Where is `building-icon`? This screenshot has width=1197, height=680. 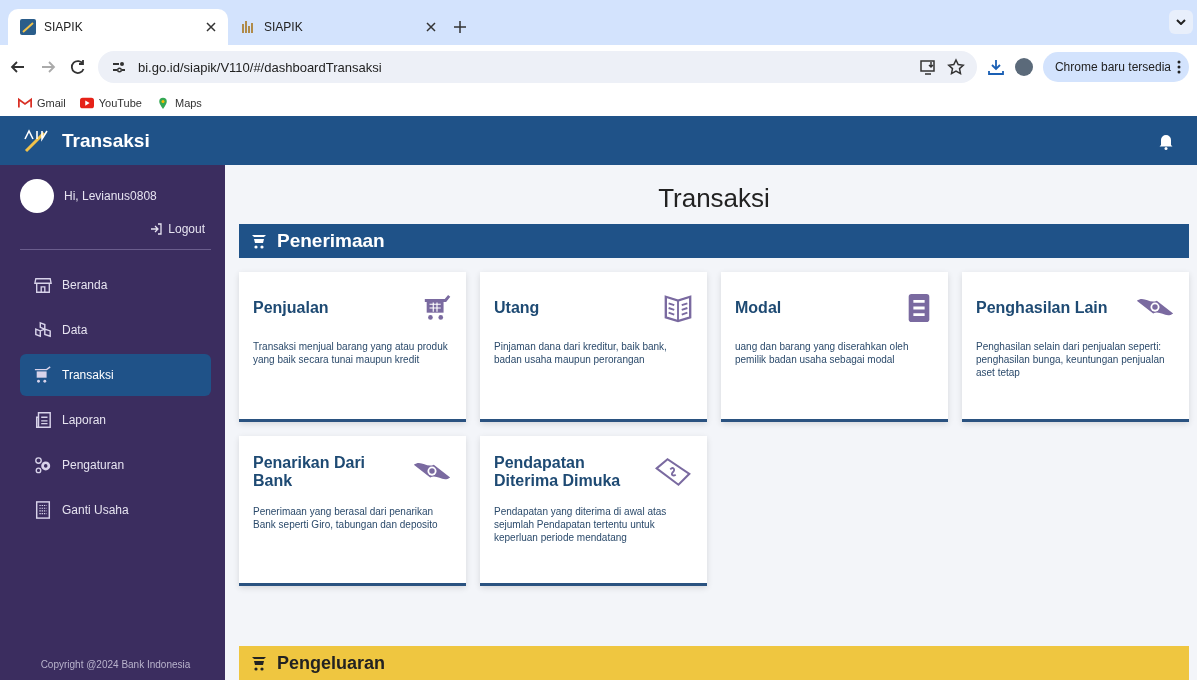 building-icon is located at coordinates (43, 510).